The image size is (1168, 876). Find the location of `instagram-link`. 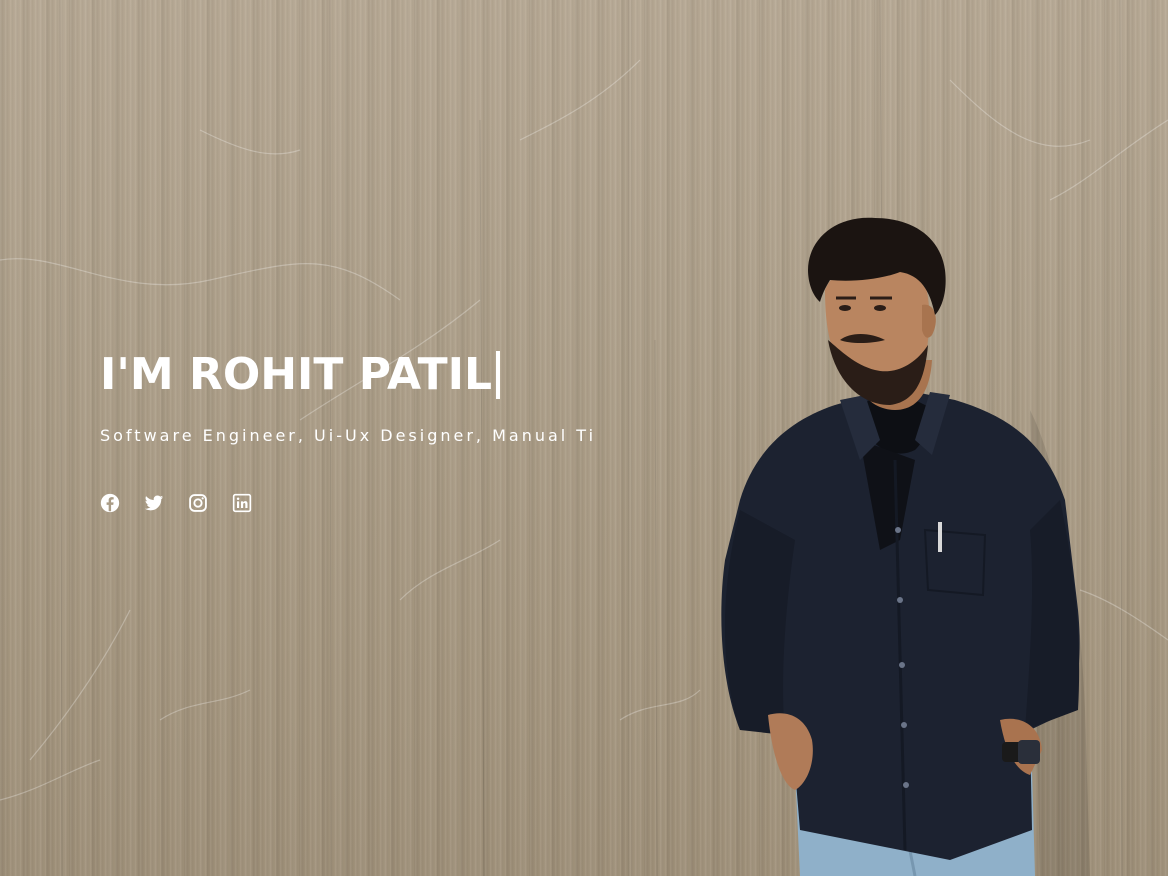

instagram-link is located at coordinates (198, 503).